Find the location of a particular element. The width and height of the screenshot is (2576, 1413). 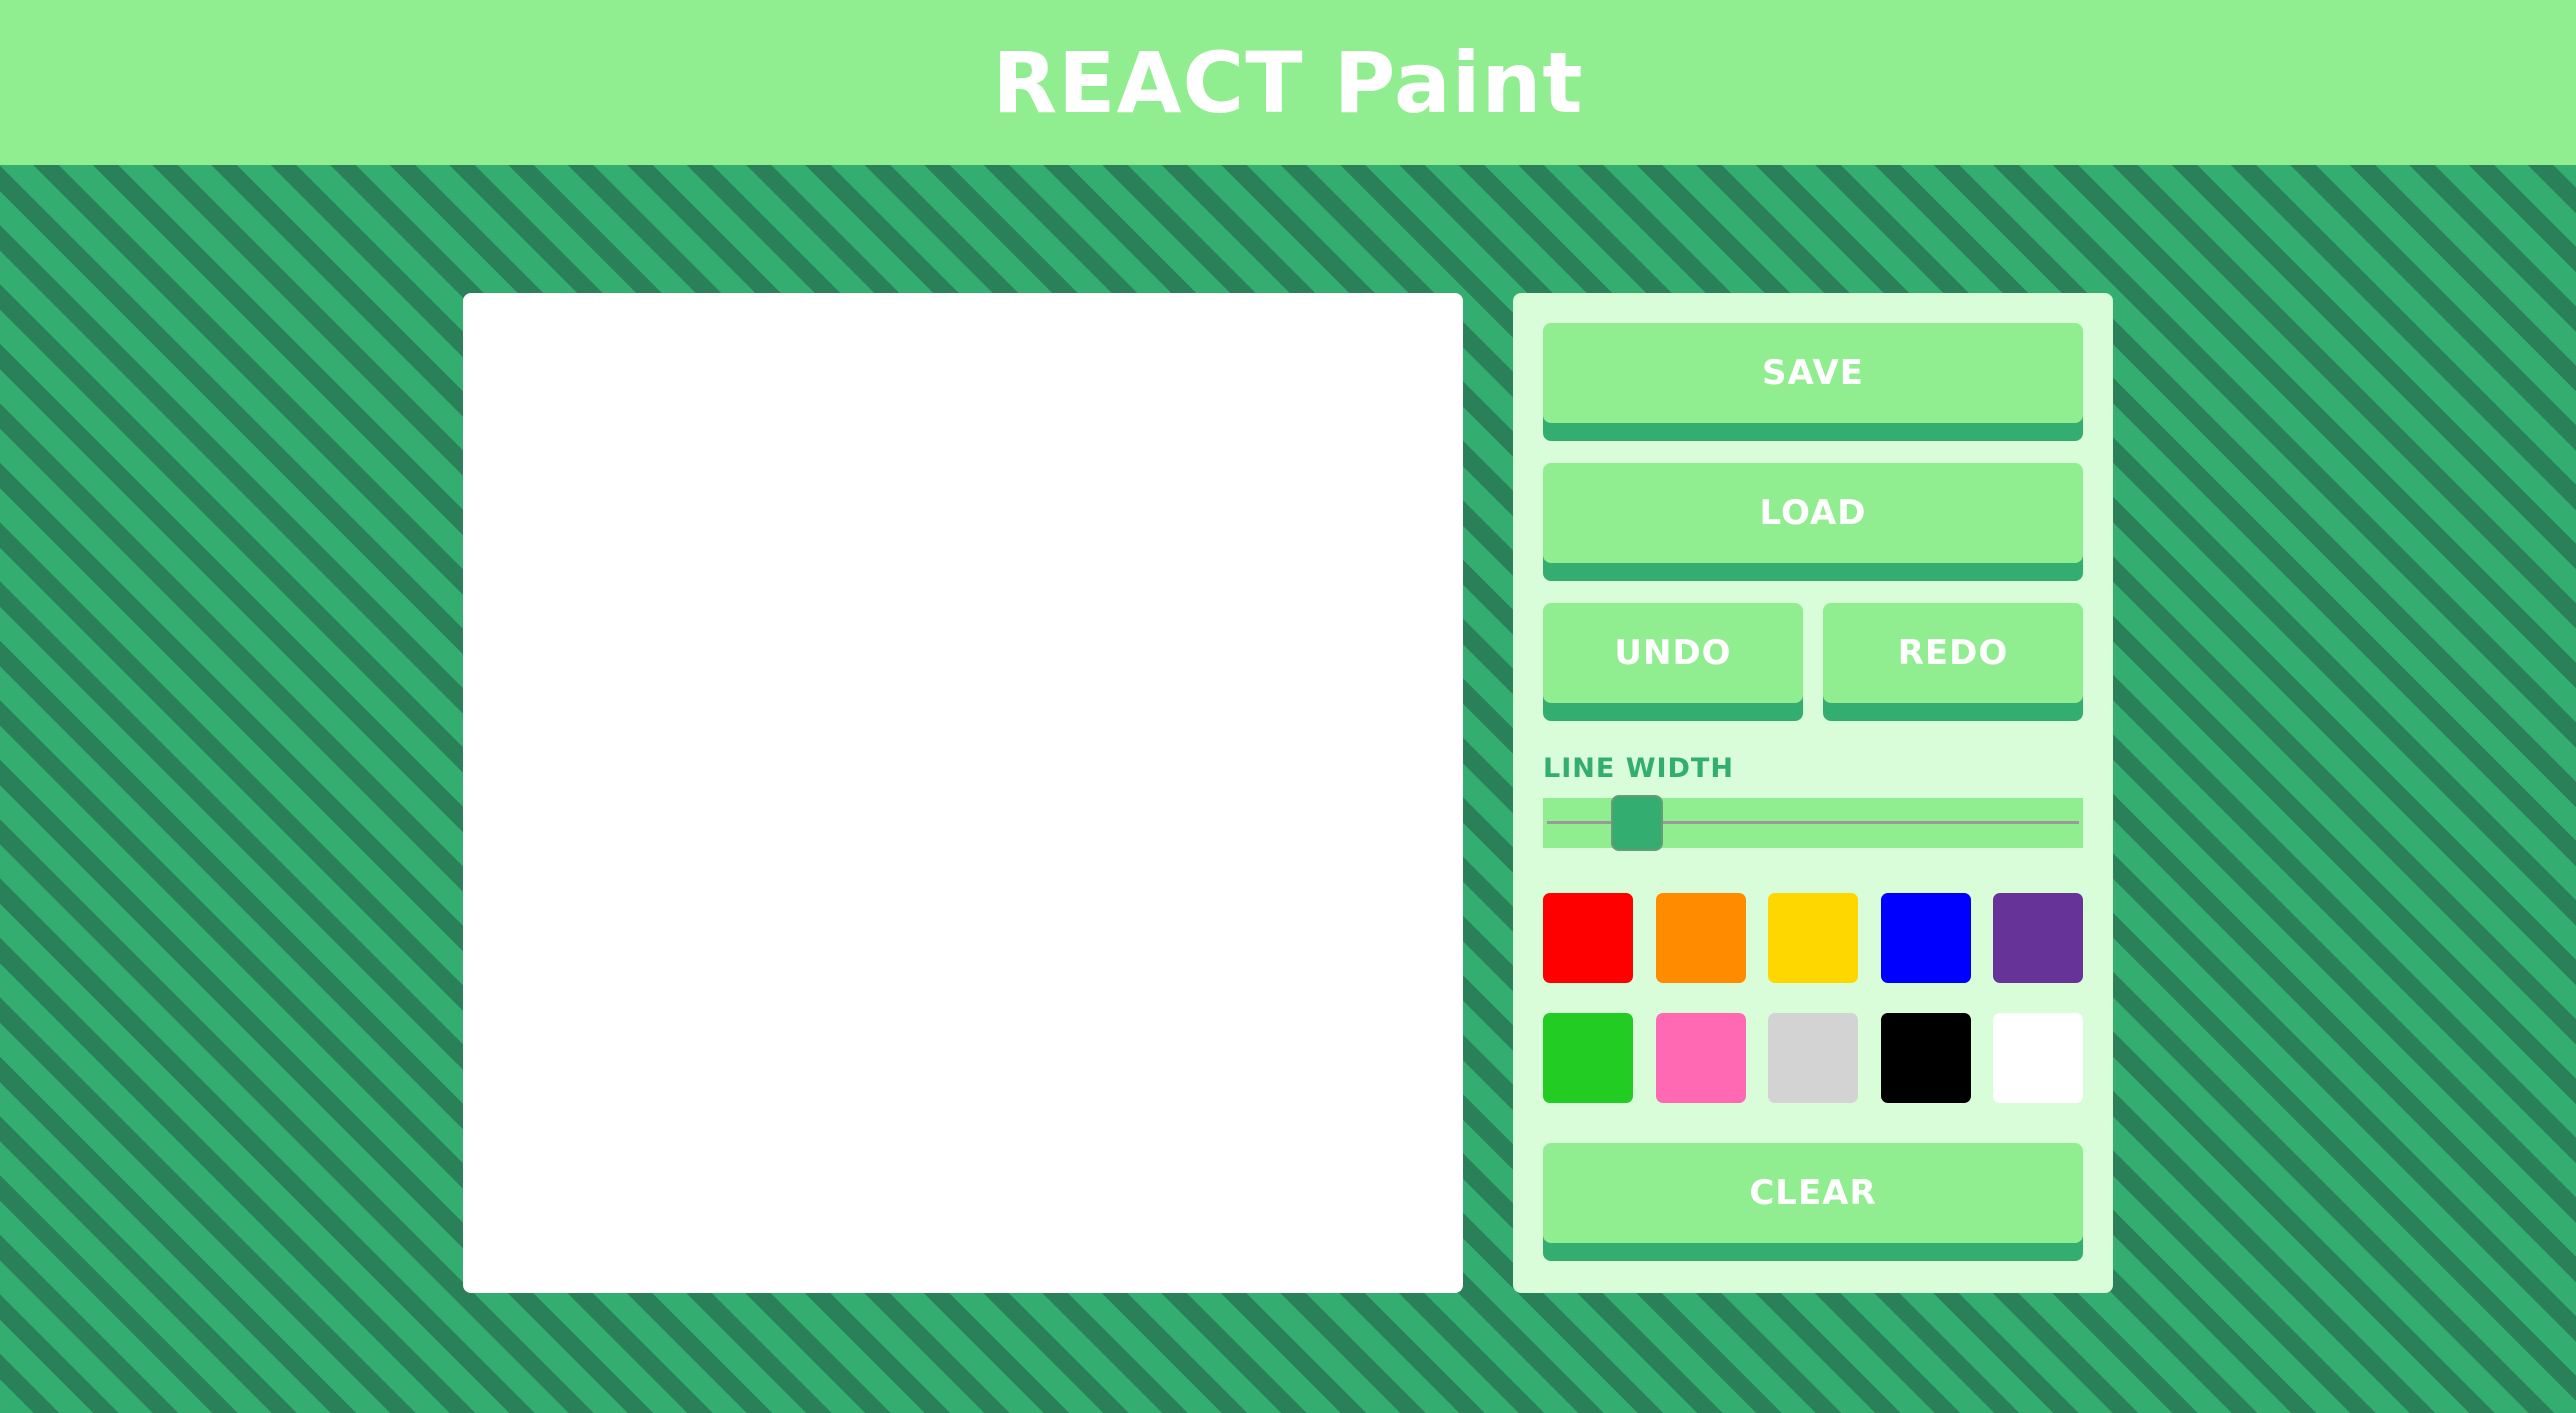

redo-button: REDO is located at coordinates (1953, 653).